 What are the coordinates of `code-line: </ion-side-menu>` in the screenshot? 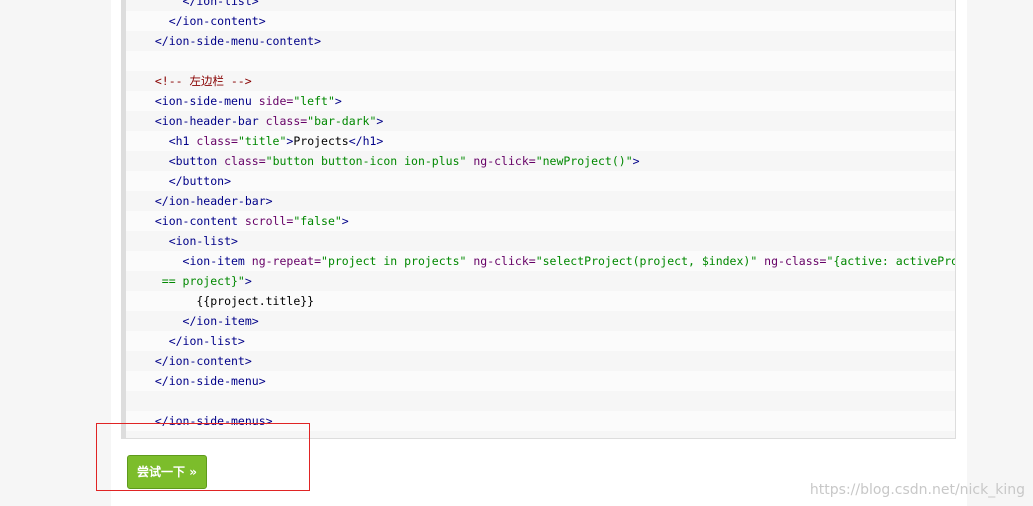 It's located at (540, 381).